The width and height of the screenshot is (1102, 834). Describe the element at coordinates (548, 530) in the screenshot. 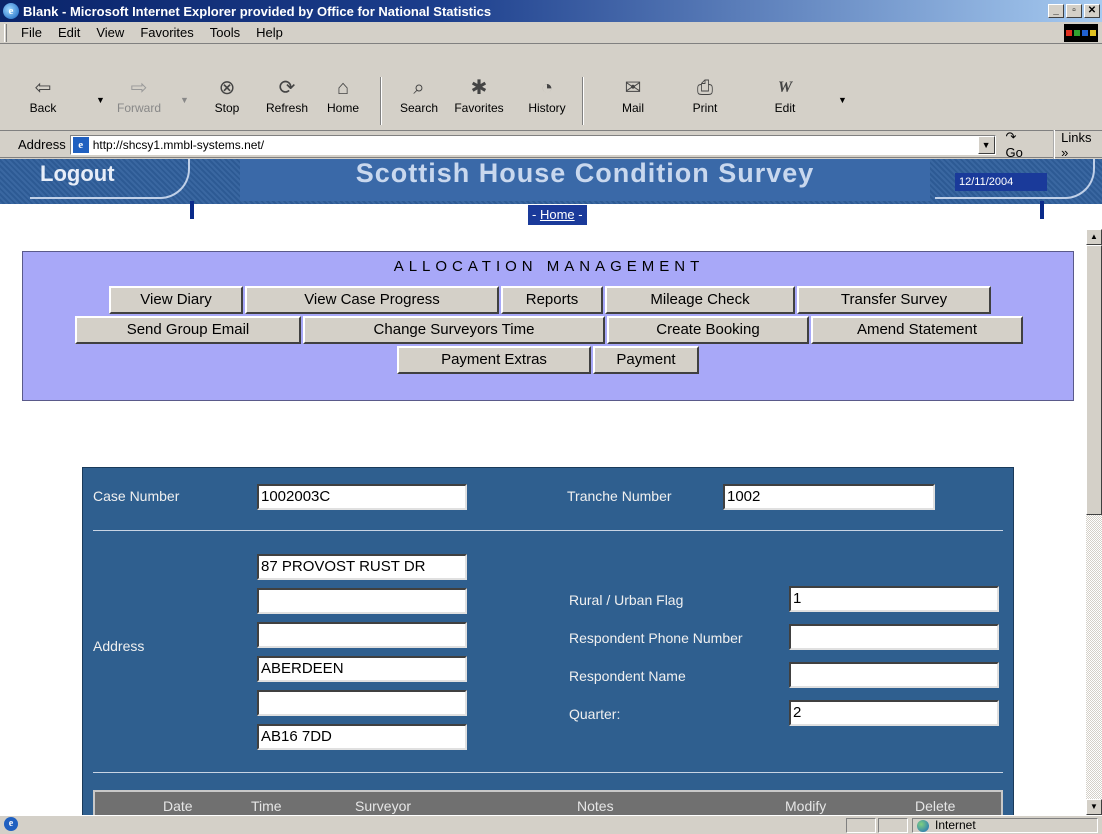

I see `section-divider` at that location.